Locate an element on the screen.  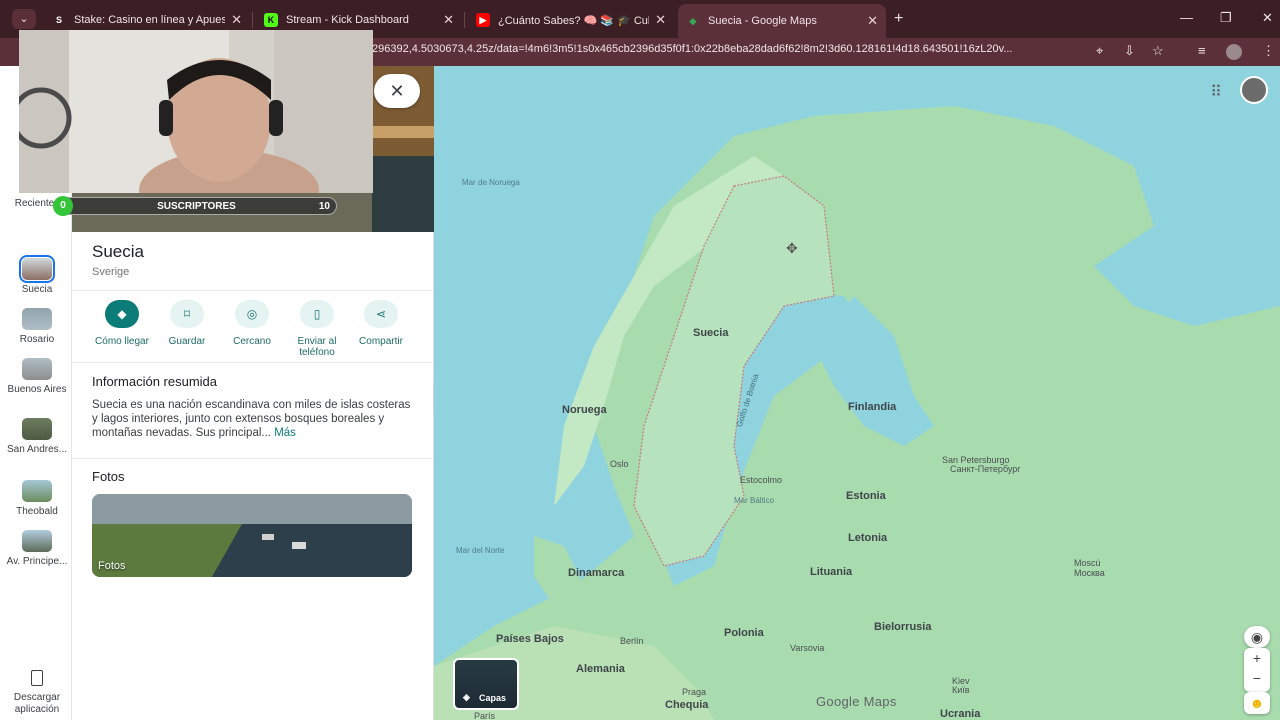
download-app-label: Descargar aplicación is located at coordinates (37, 703).